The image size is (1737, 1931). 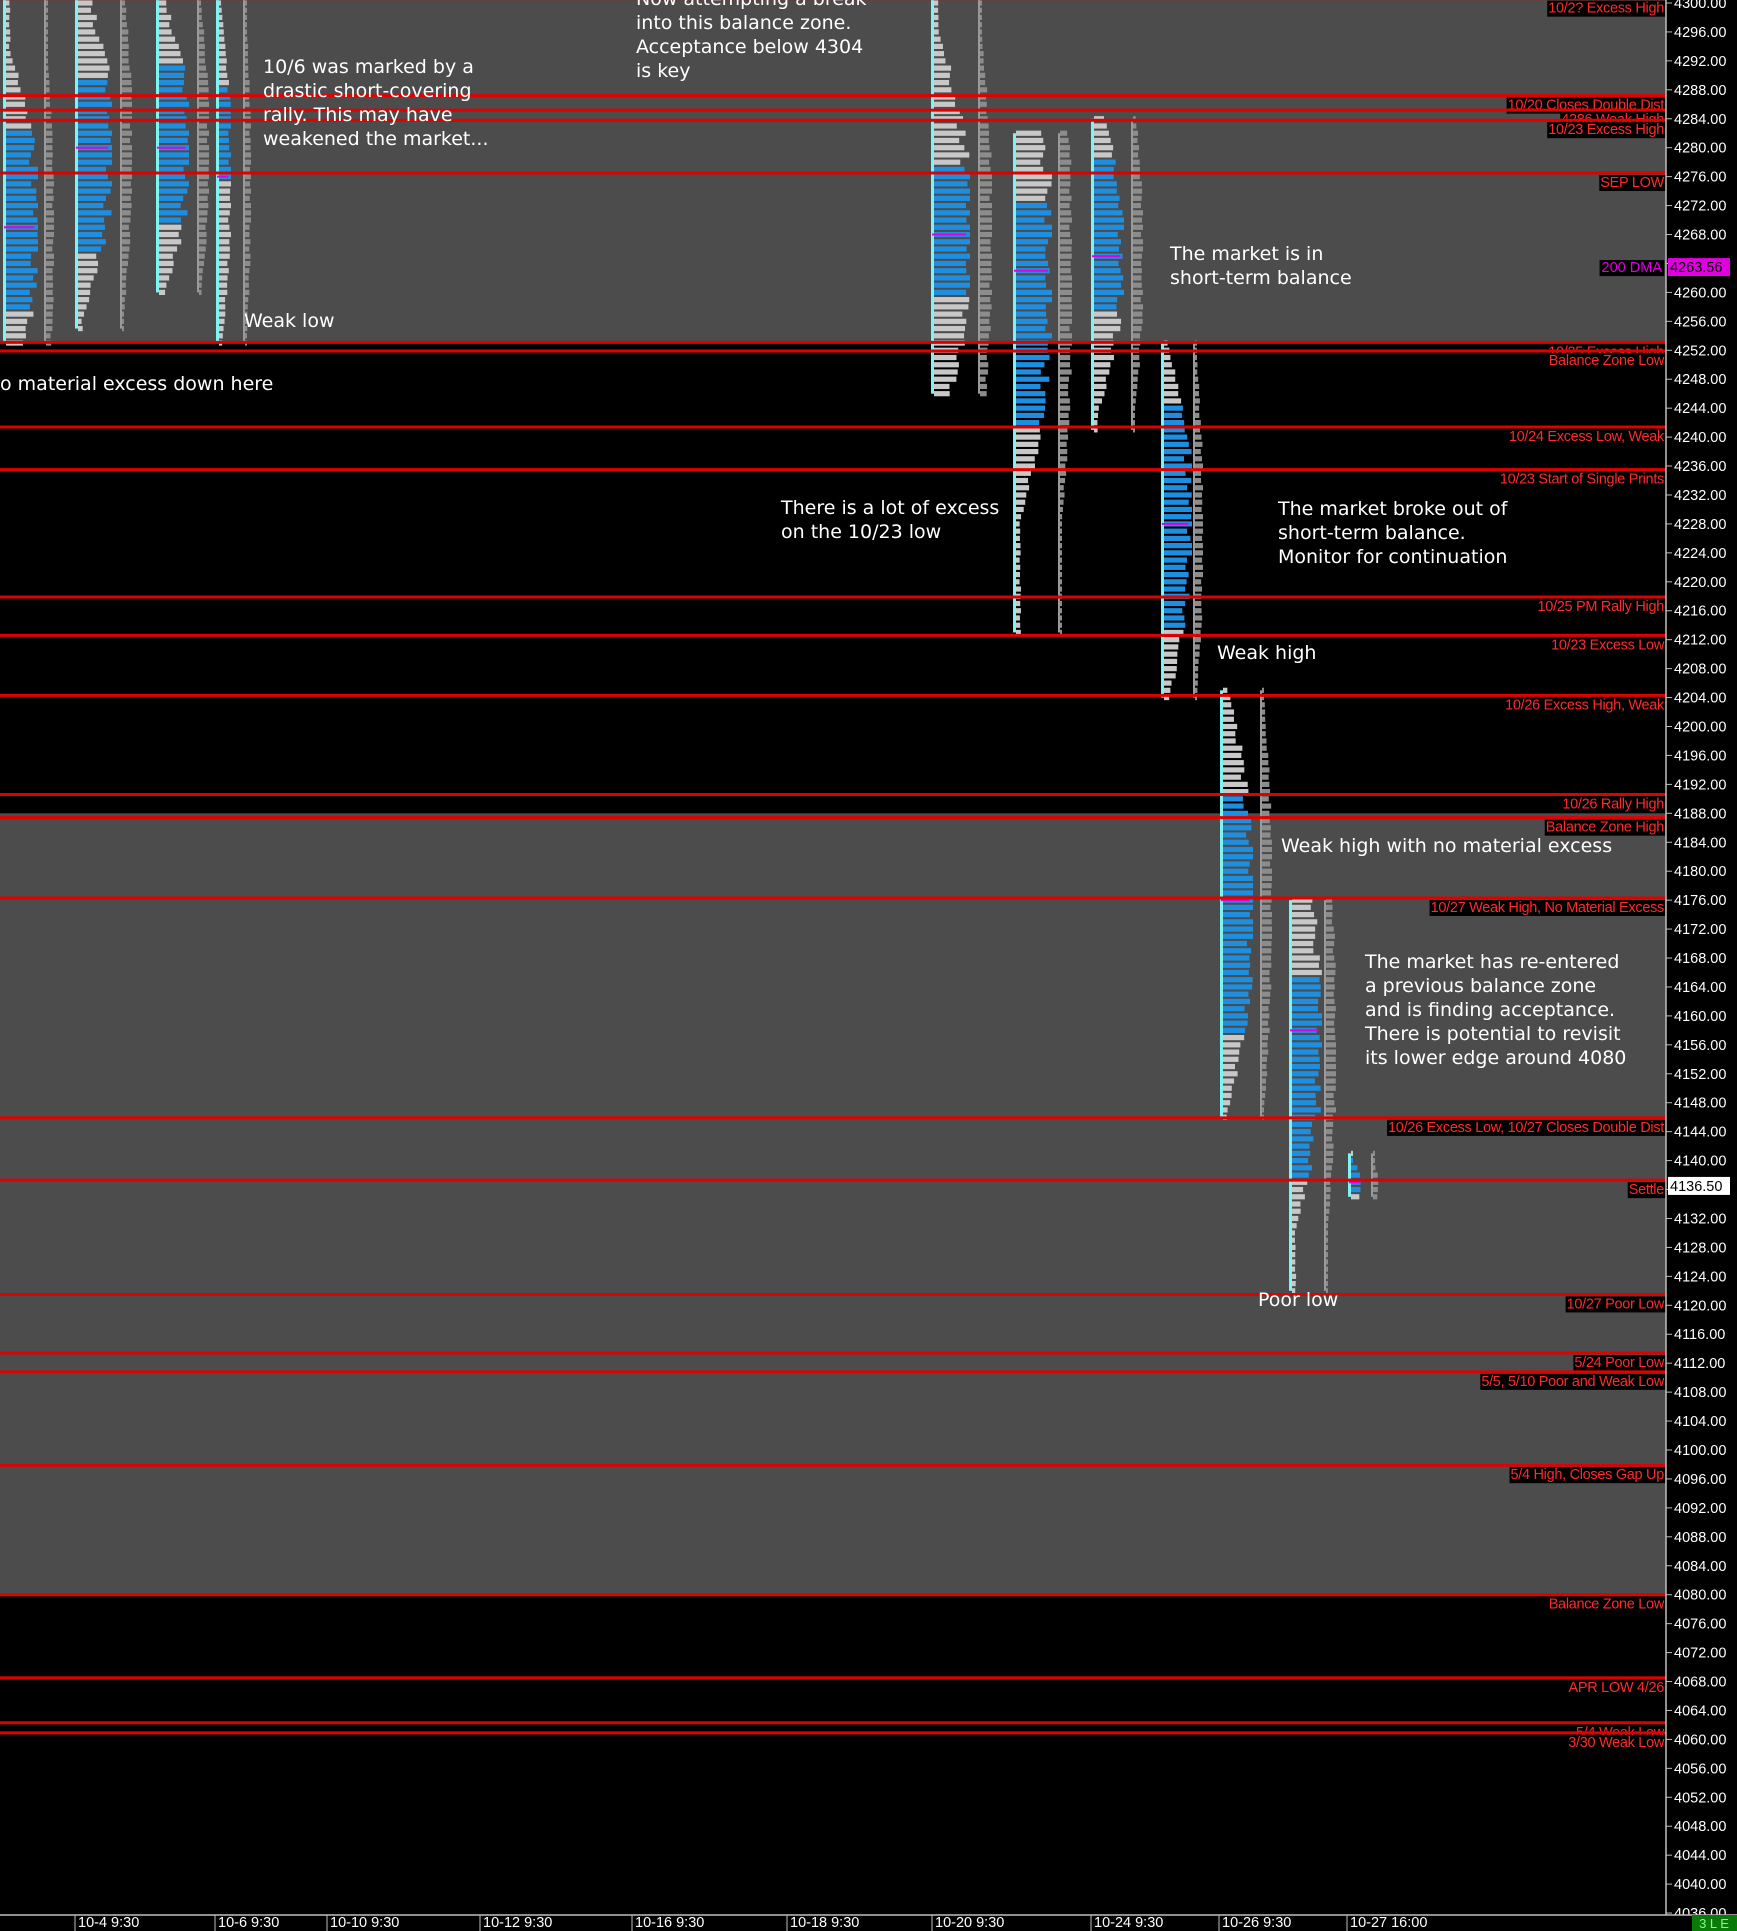 I want to click on level-label: 5/5, 5/10 Poor and Weak Low, so click(x=1573, y=1382).